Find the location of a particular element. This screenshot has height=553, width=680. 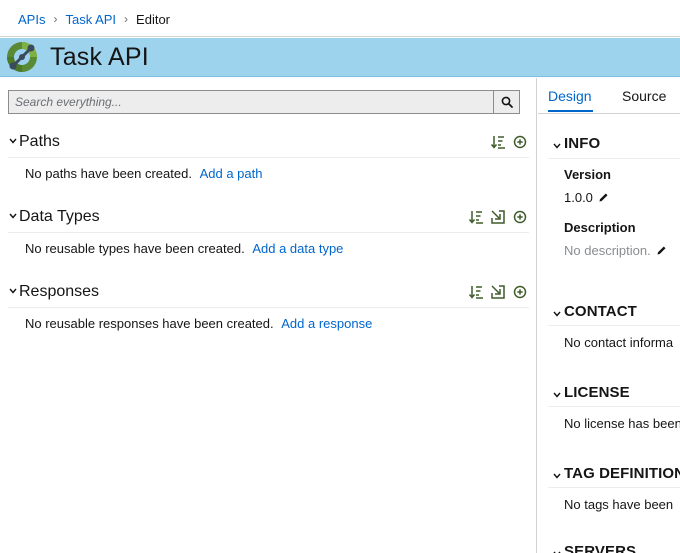

paths-section-header: Paths is located at coordinates (268, 142).